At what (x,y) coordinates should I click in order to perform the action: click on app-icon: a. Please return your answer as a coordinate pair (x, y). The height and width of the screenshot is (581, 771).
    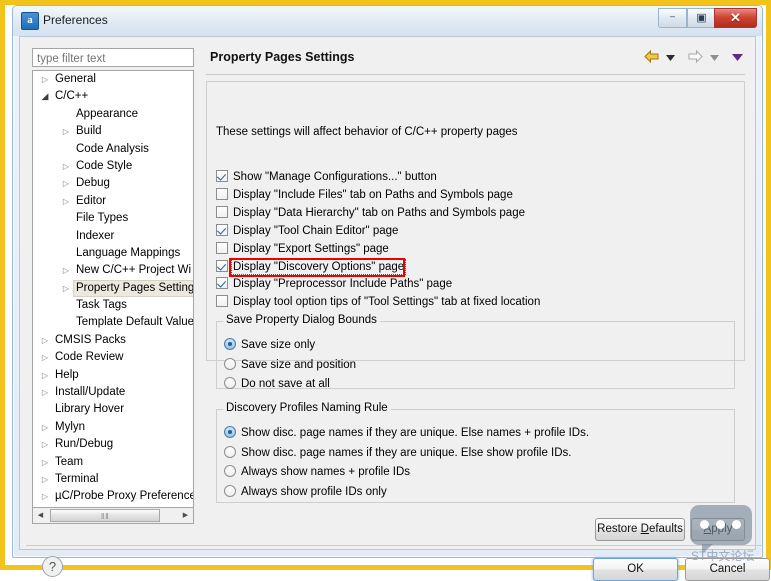
    Looking at the image, I should click on (30, 21).